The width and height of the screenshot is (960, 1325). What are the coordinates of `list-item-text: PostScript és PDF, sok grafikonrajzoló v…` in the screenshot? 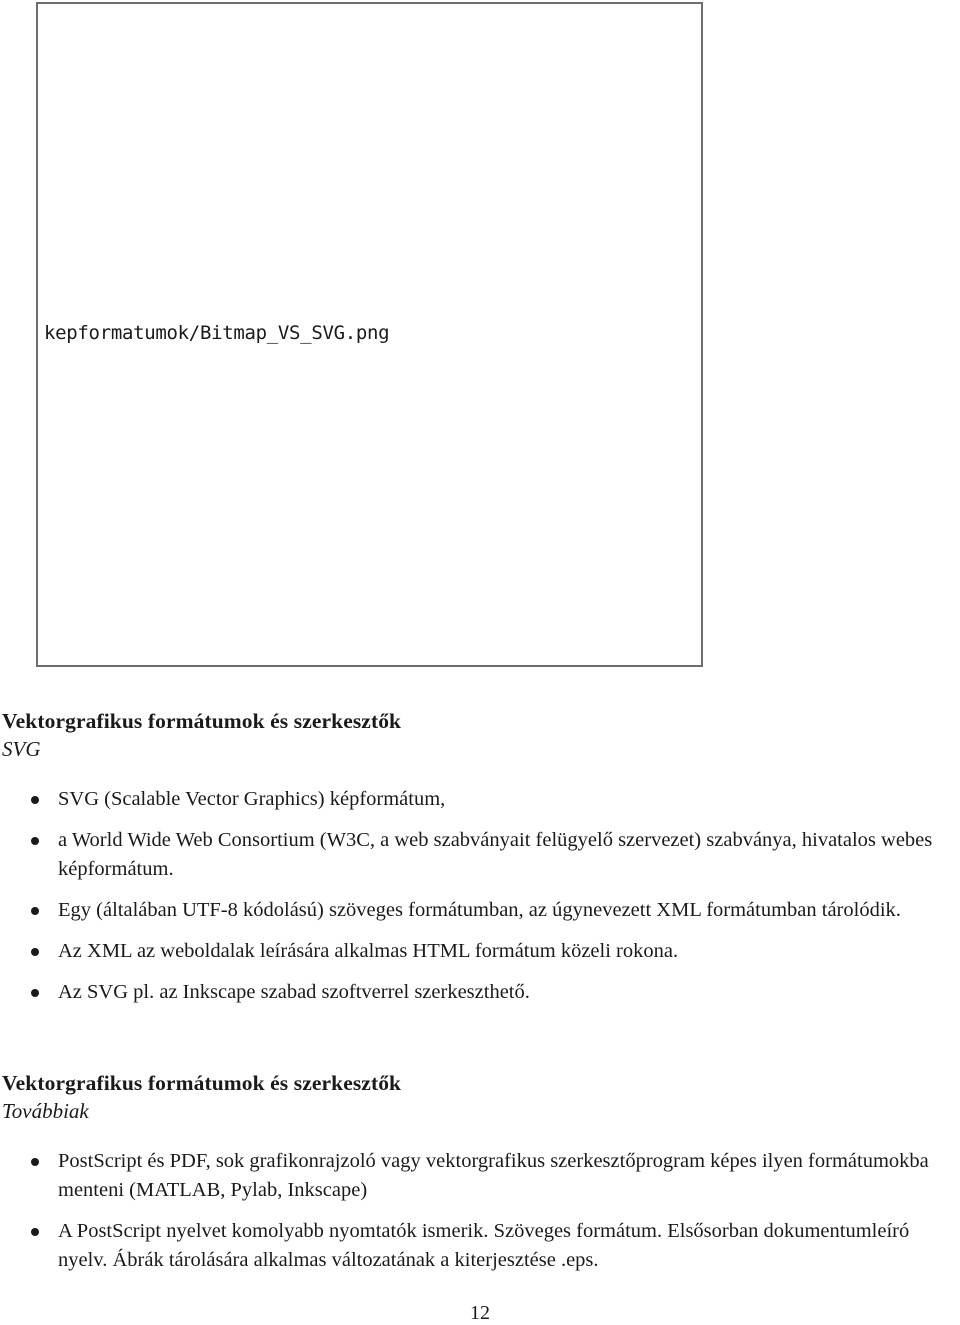 It's located at (493, 1175).